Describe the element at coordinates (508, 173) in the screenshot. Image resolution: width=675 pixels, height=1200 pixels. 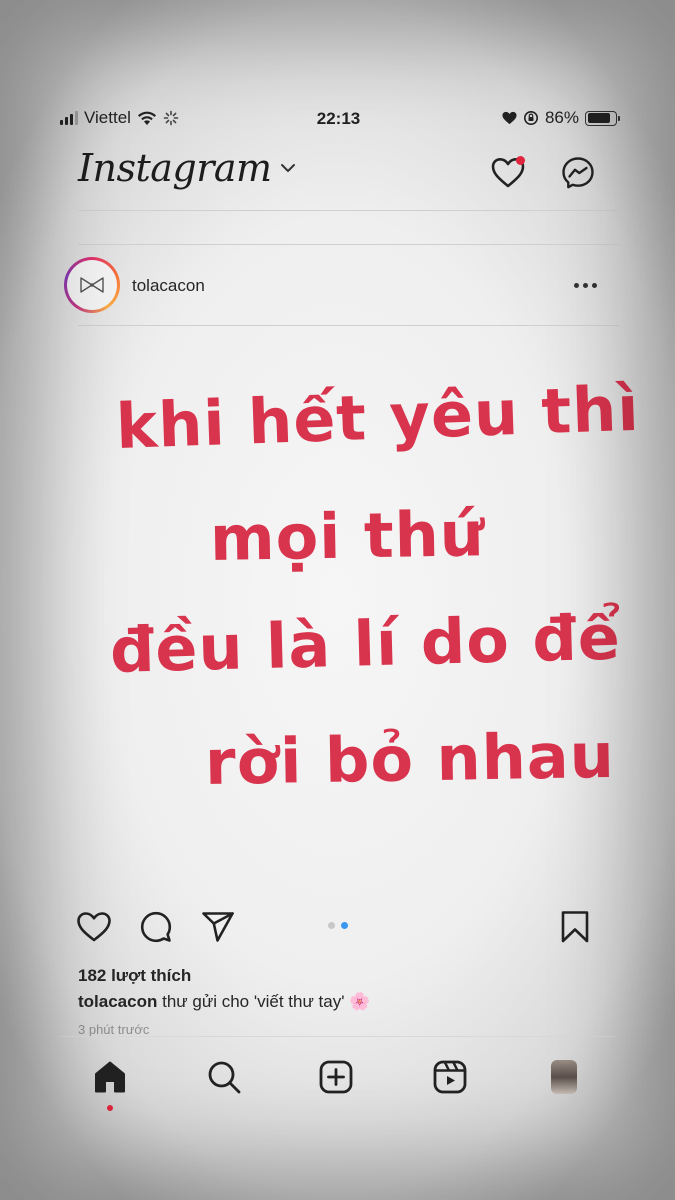
I see `activity-button` at that location.